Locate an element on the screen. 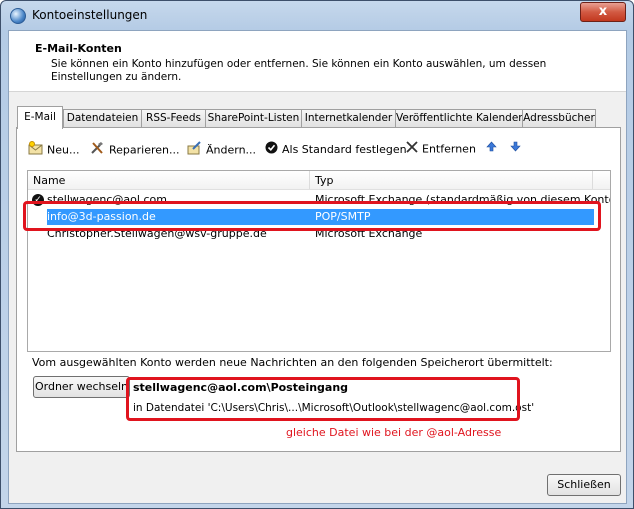  checkmark-icon is located at coordinates (271, 150).